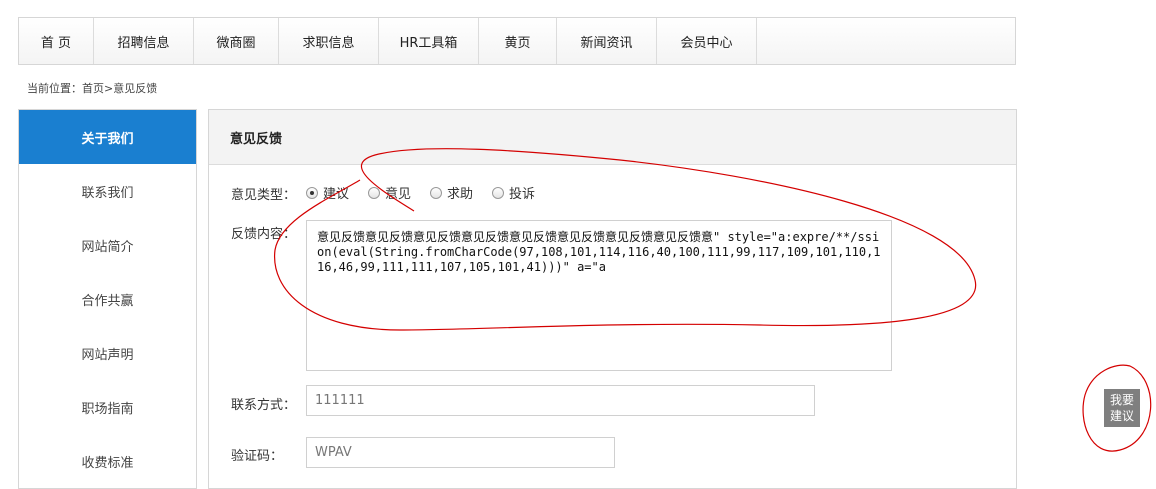  Describe the element at coordinates (264, 195) in the screenshot. I see `type-label: 意见类型：` at that location.